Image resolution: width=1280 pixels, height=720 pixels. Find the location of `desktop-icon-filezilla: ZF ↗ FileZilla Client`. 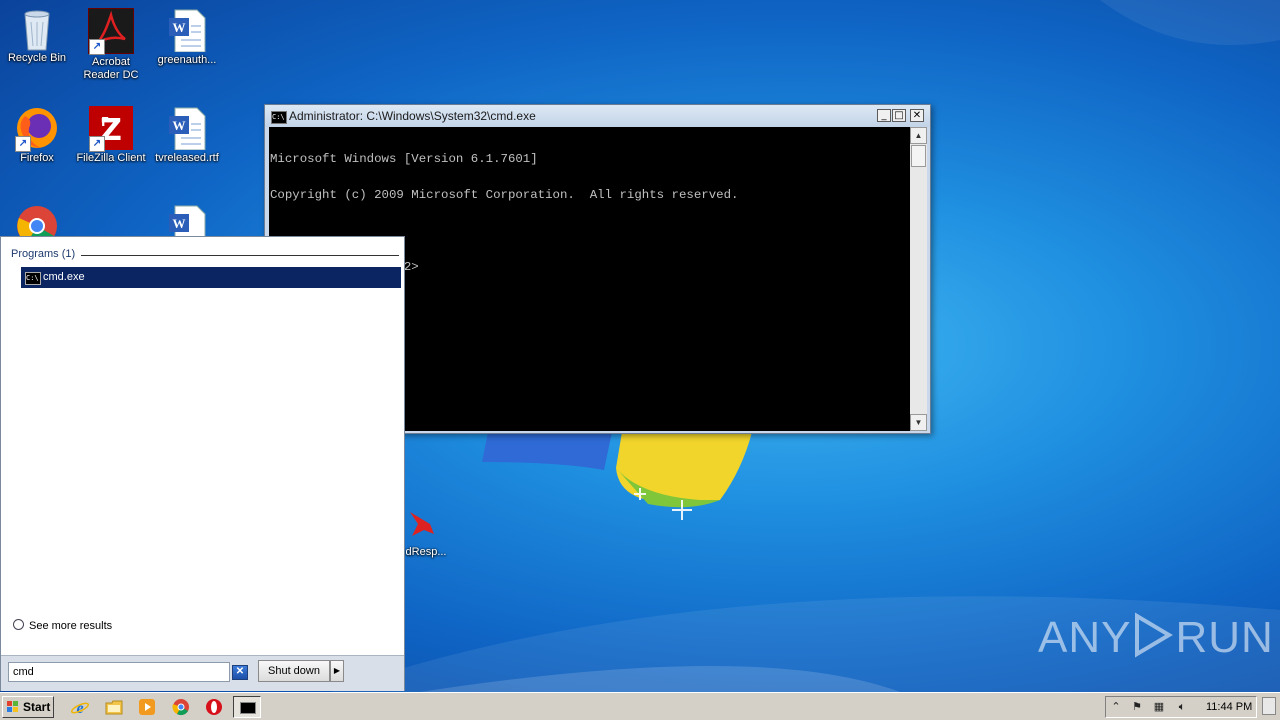

desktop-icon-filezilla: ZF ↗ FileZilla Client is located at coordinates (111, 135).